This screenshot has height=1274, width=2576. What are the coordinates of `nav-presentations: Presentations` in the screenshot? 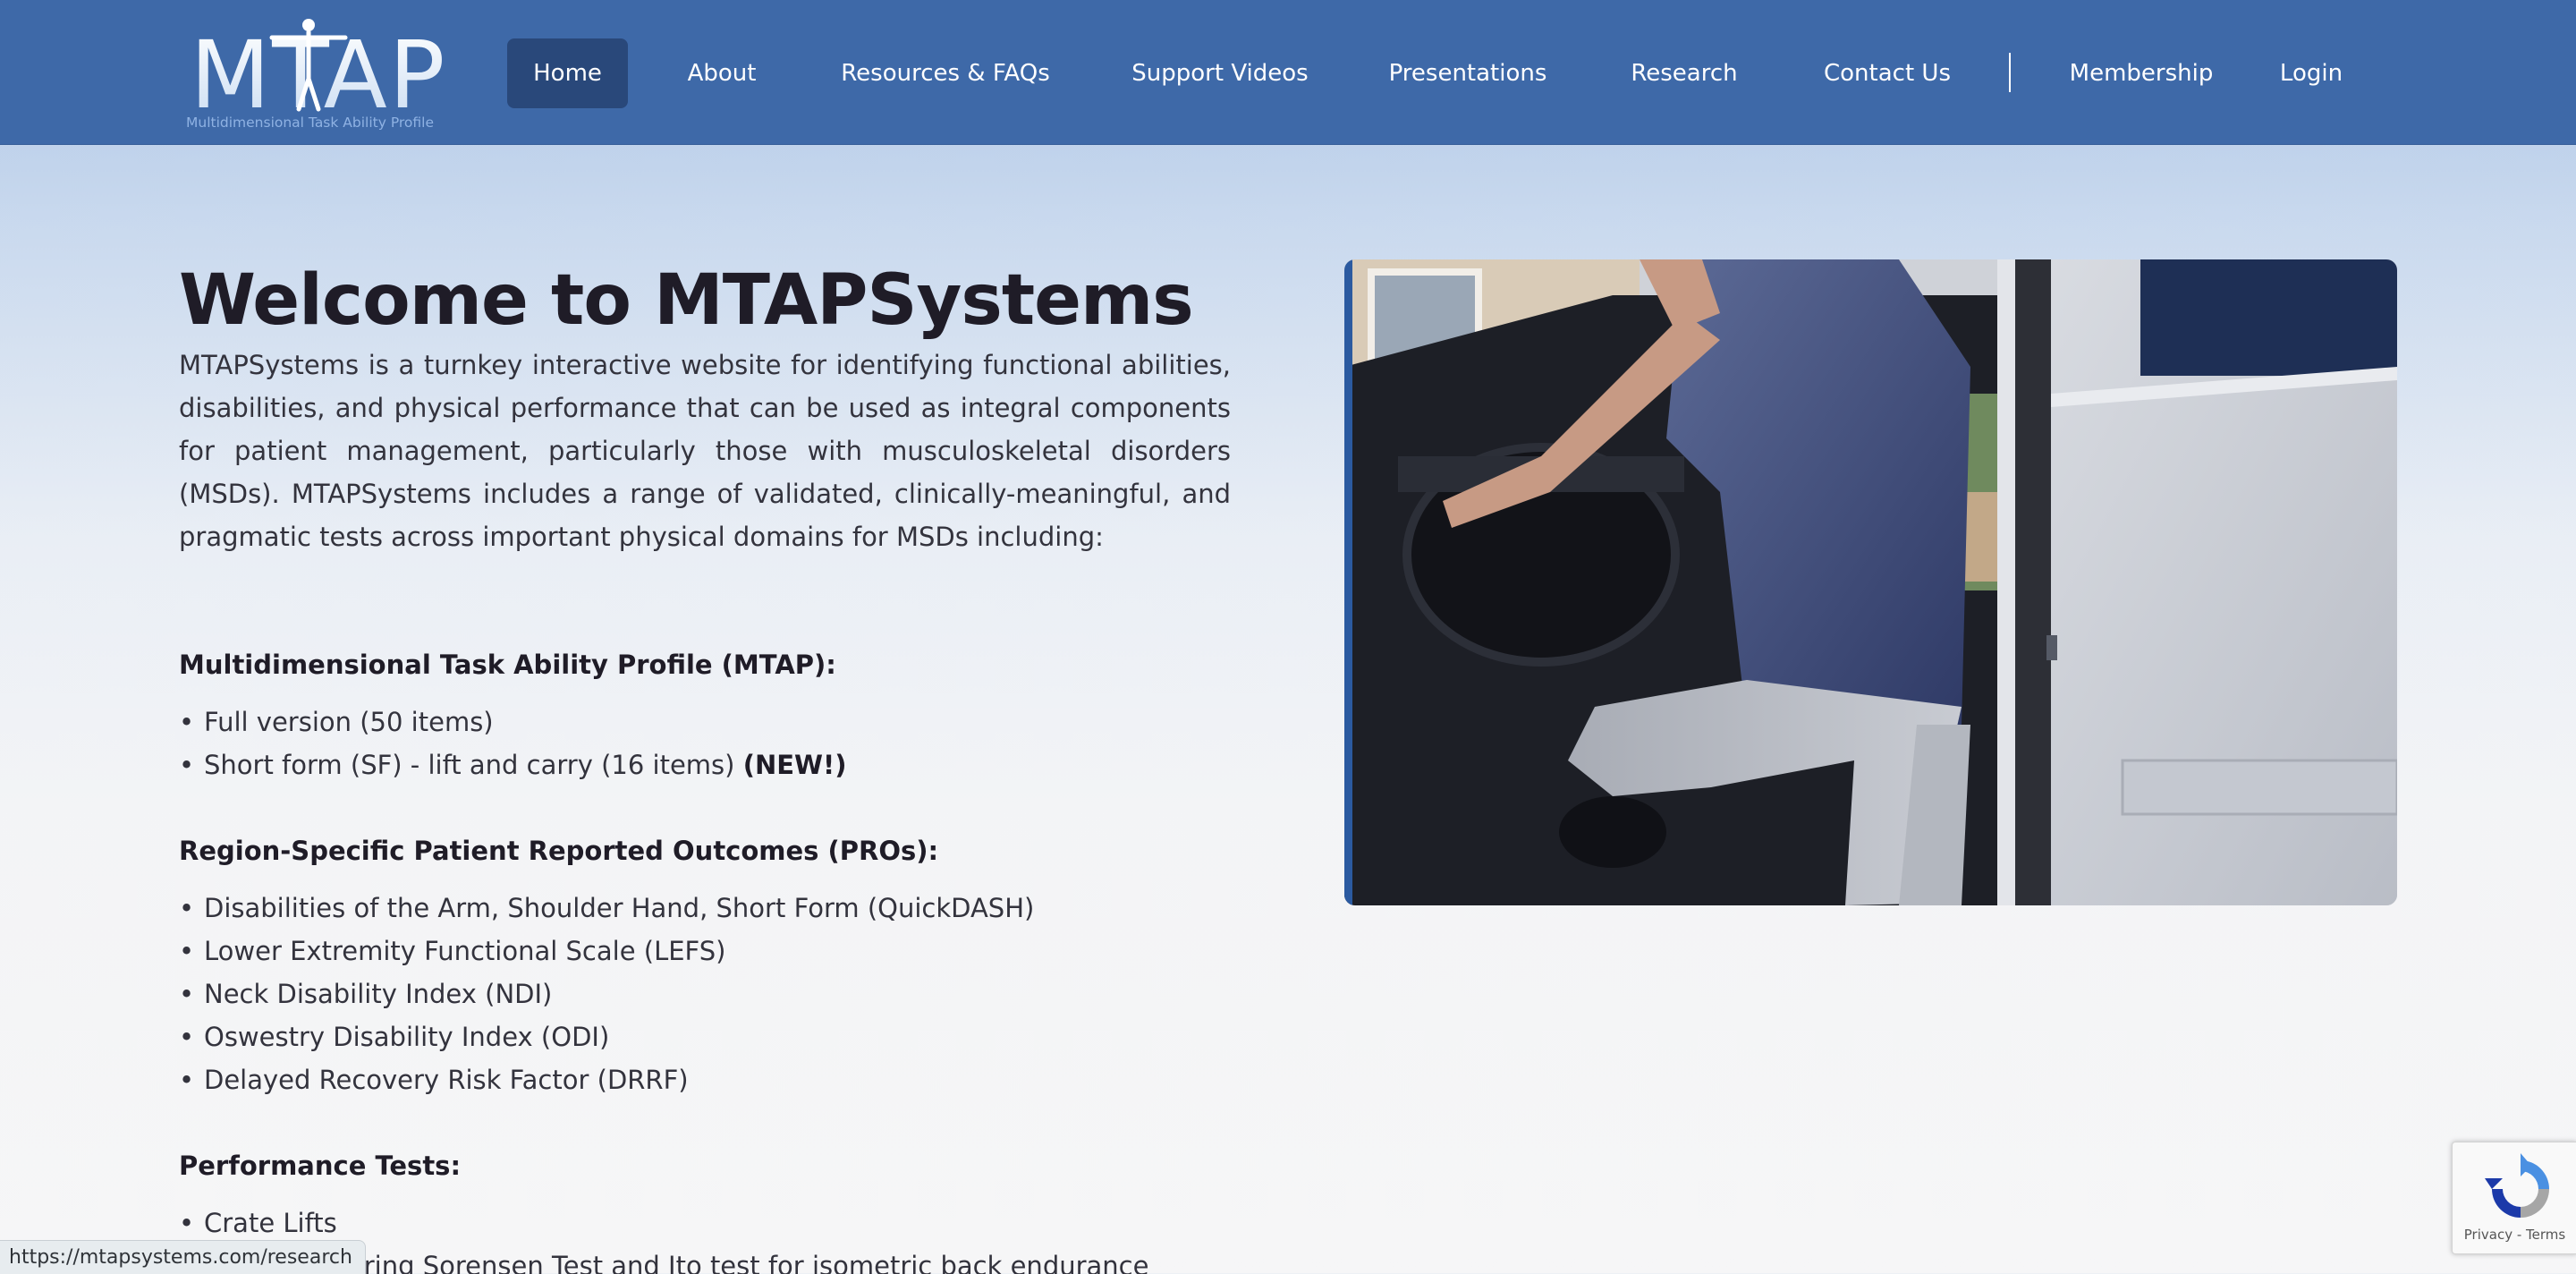 It's located at (1468, 73).